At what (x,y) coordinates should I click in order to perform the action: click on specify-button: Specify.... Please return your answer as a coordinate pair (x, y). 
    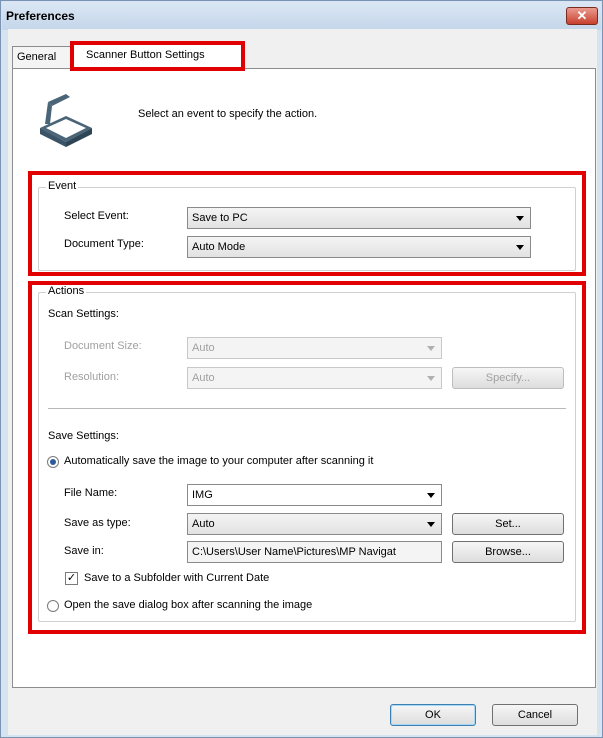
    Looking at the image, I should click on (508, 378).